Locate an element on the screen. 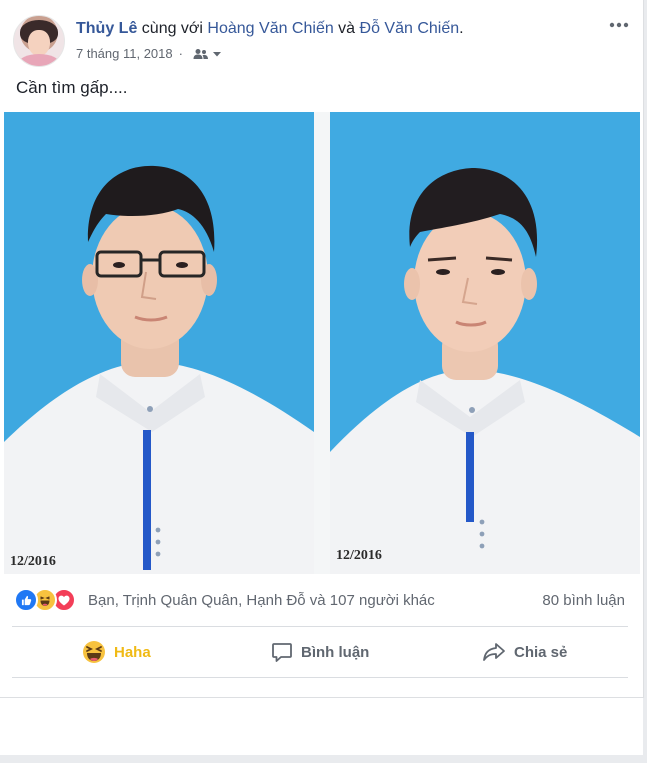 The width and height of the screenshot is (647, 763). audience-selector is located at coordinates (207, 54).